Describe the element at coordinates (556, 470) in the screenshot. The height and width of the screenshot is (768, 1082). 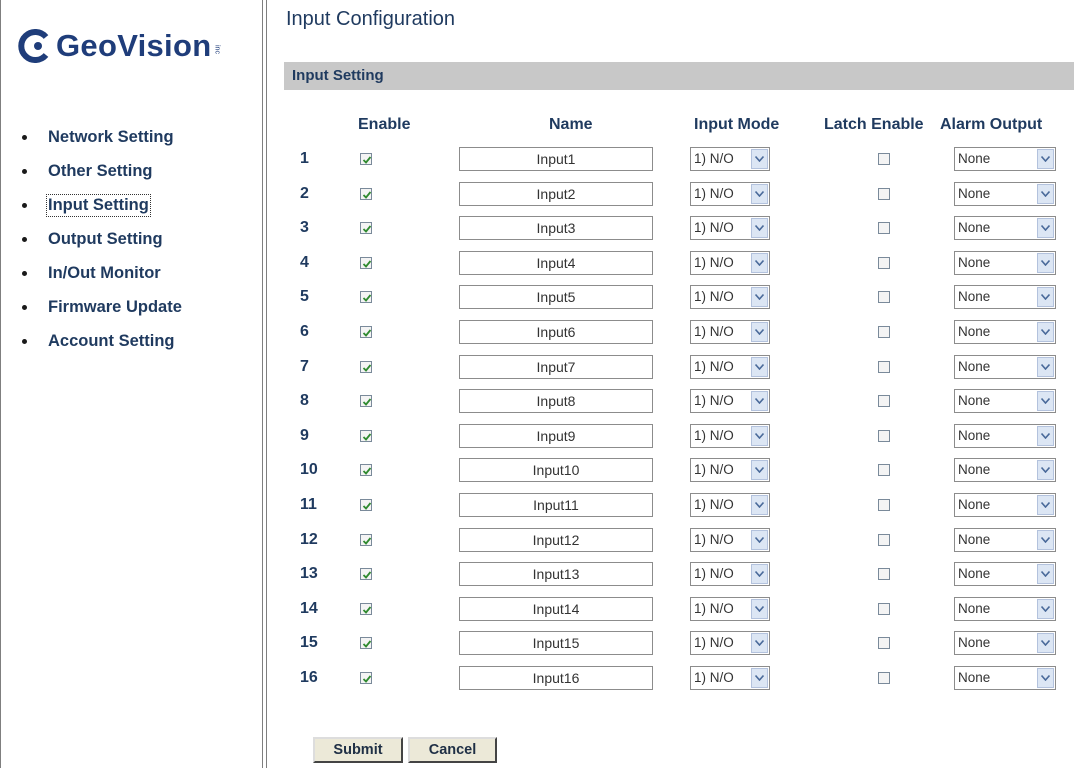
I see `input-name-field: Input10` at that location.